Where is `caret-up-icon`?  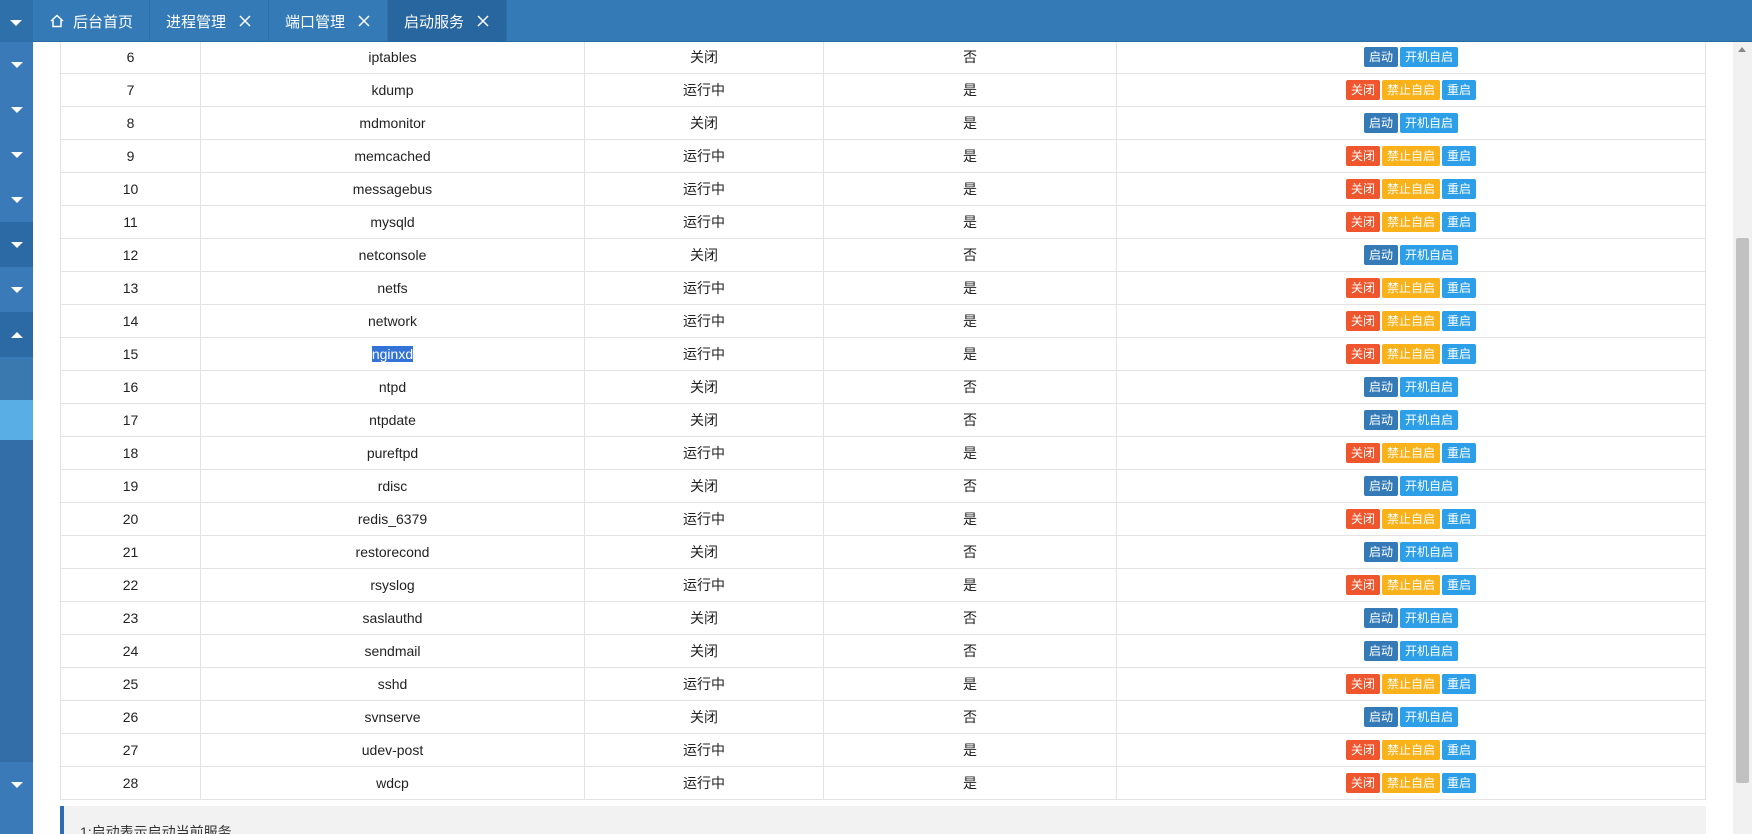 caret-up-icon is located at coordinates (16, 334).